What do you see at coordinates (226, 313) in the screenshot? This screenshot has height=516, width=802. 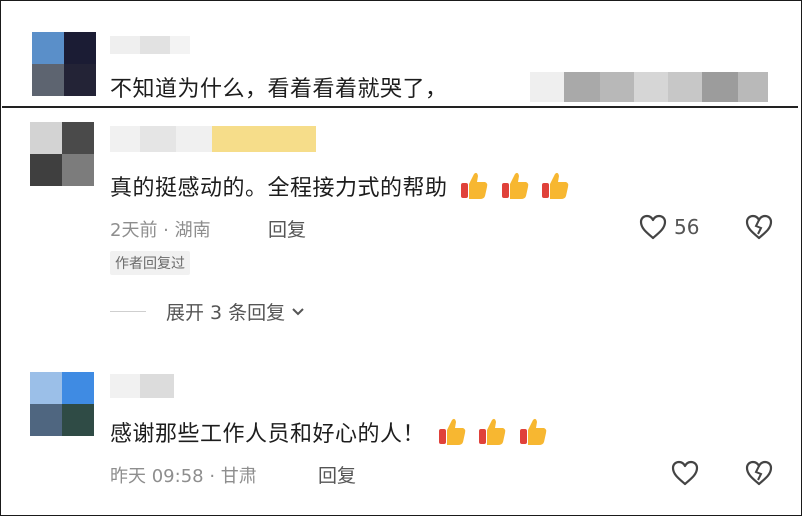 I see `expand-replies-label: 展开 3 条回复` at bounding box center [226, 313].